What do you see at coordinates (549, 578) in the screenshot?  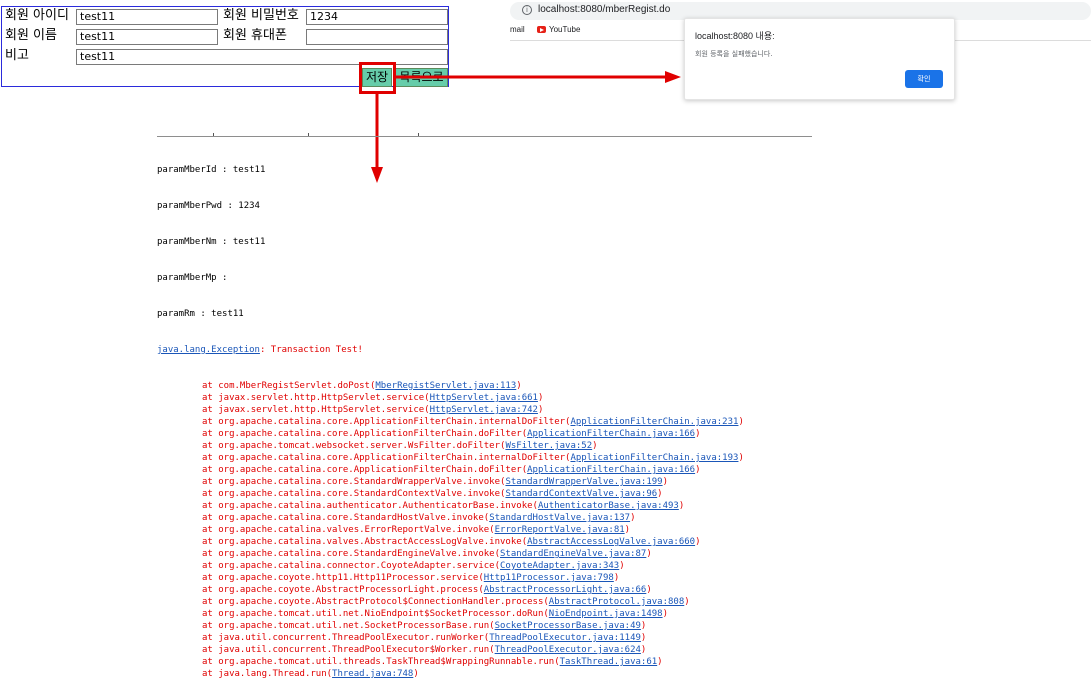 I see `stack-frame-source-link: Http11Processor.java:798` at bounding box center [549, 578].